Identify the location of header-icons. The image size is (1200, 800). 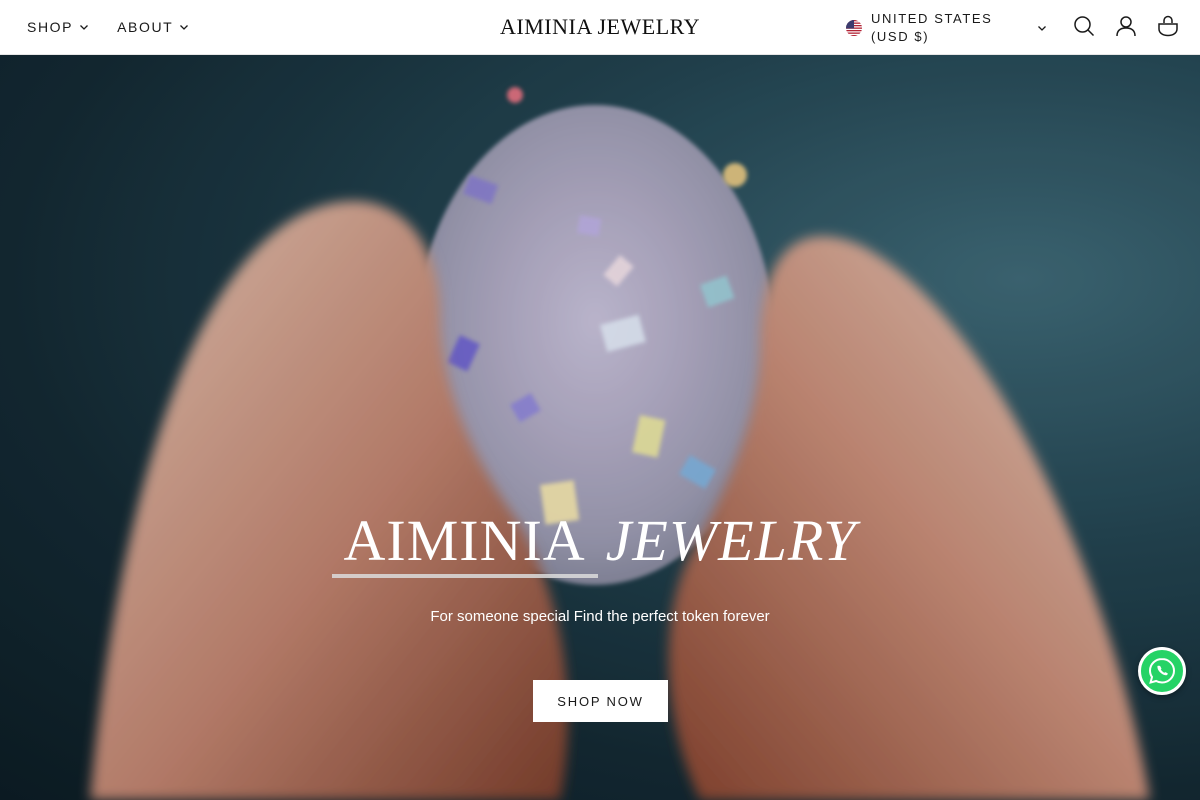
(1126, 26).